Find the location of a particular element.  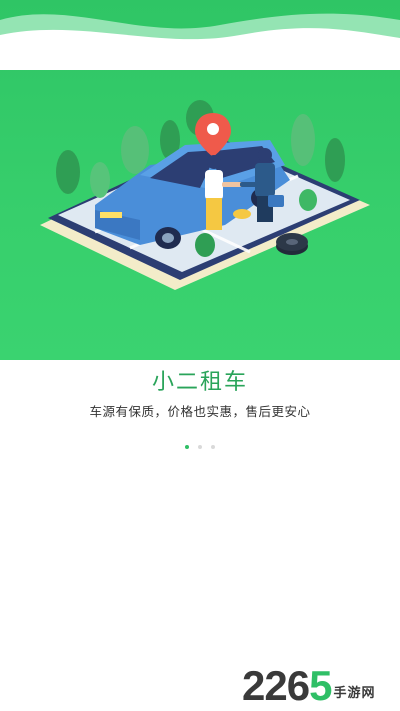

watermark-logo: 2265 手游网 is located at coordinates (317, 682).